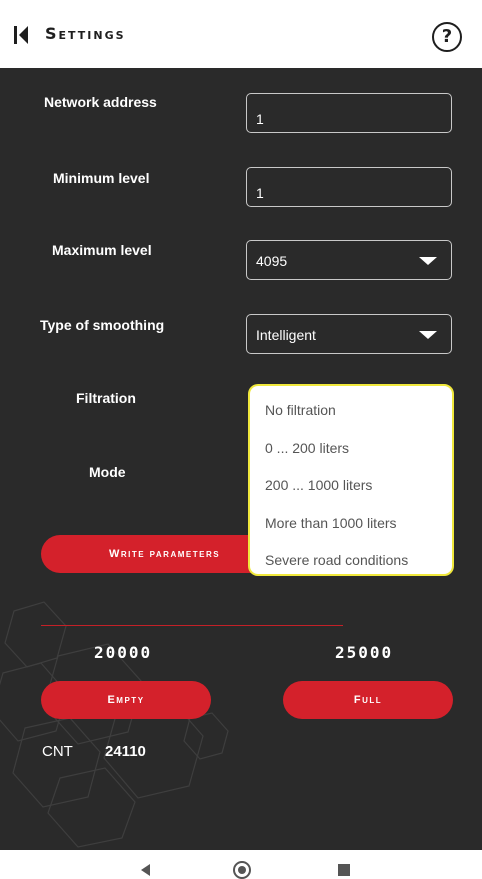 This screenshot has width=482, height=879. Describe the element at coordinates (241, 34) in the screenshot. I see `header-bar: Settings ?` at that location.